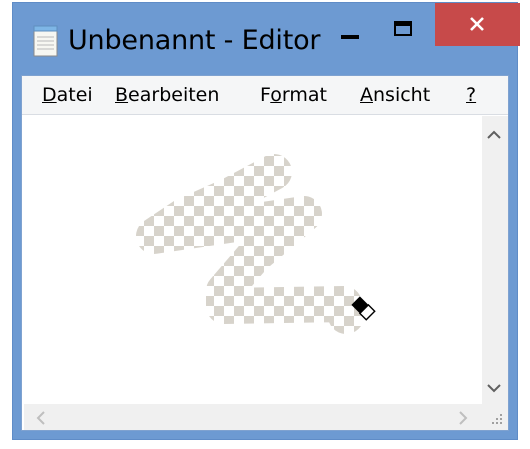 This screenshot has width=530, height=449. What do you see at coordinates (402, 95) in the screenshot?
I see `menu-ansicht-label: nsicht` at bounding box center [402, 95].